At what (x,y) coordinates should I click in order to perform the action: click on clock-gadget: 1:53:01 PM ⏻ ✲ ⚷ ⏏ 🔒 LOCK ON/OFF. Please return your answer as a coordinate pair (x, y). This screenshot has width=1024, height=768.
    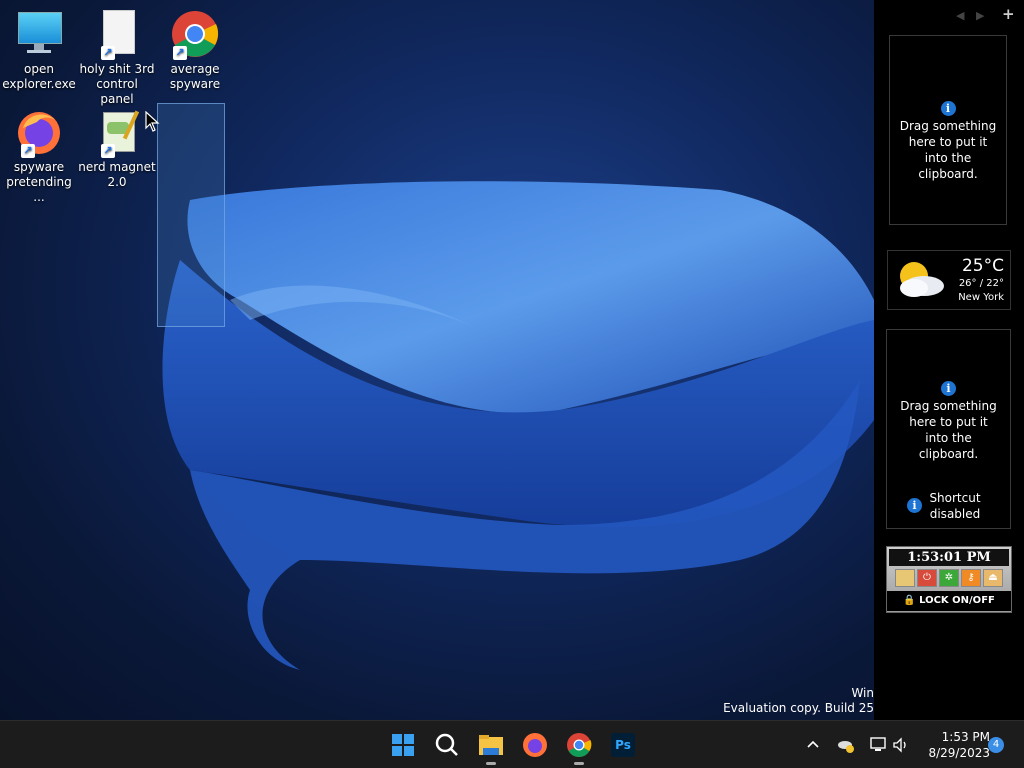
    Looking at the image, I should click on (949, 579).